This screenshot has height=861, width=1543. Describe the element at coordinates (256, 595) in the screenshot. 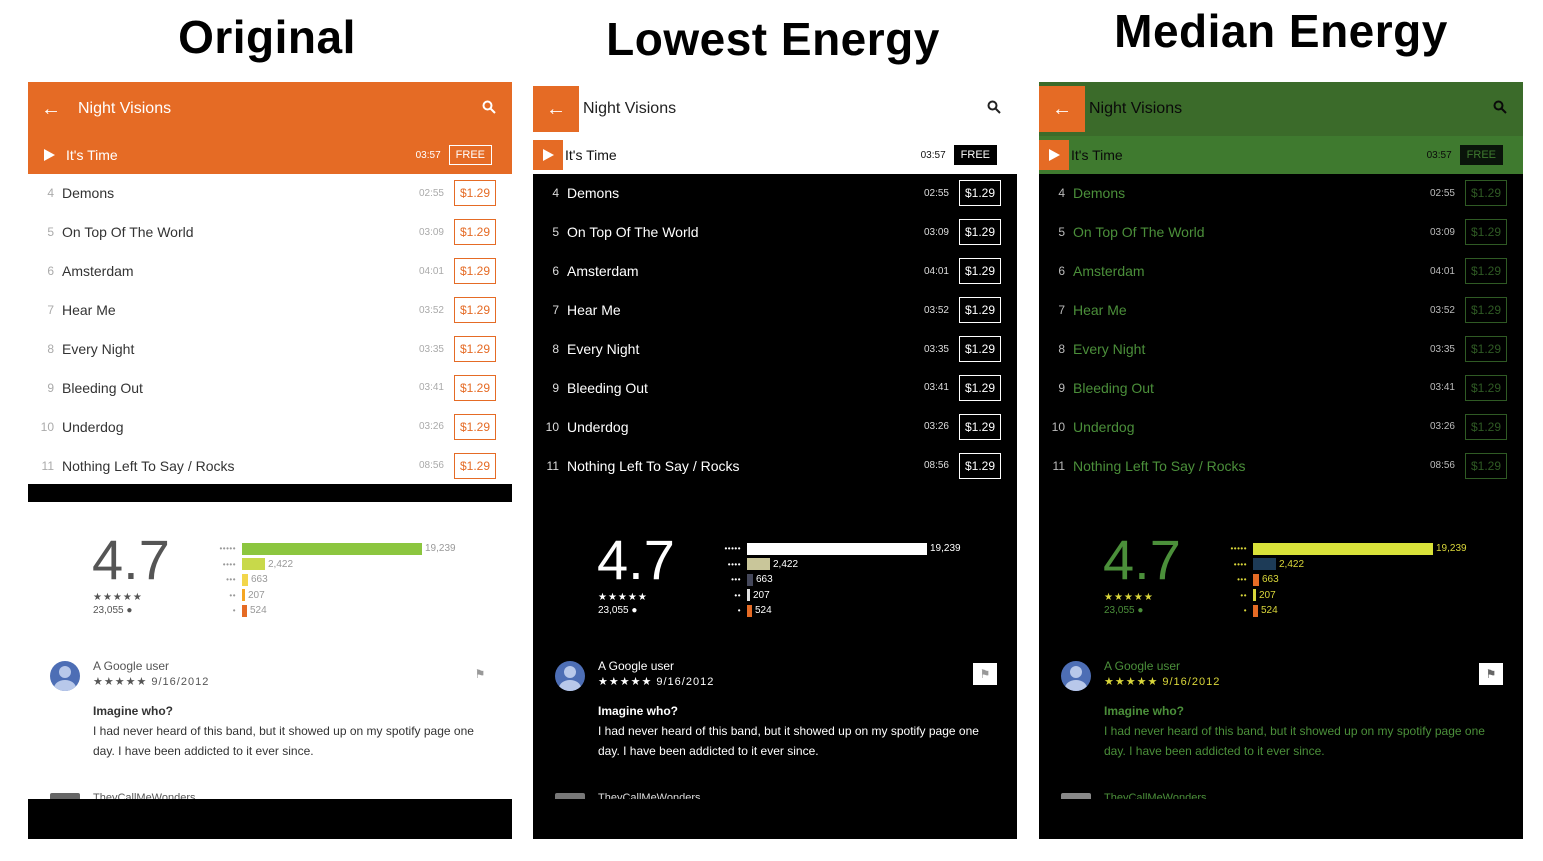

I see `histogram-count: 207` at that location.